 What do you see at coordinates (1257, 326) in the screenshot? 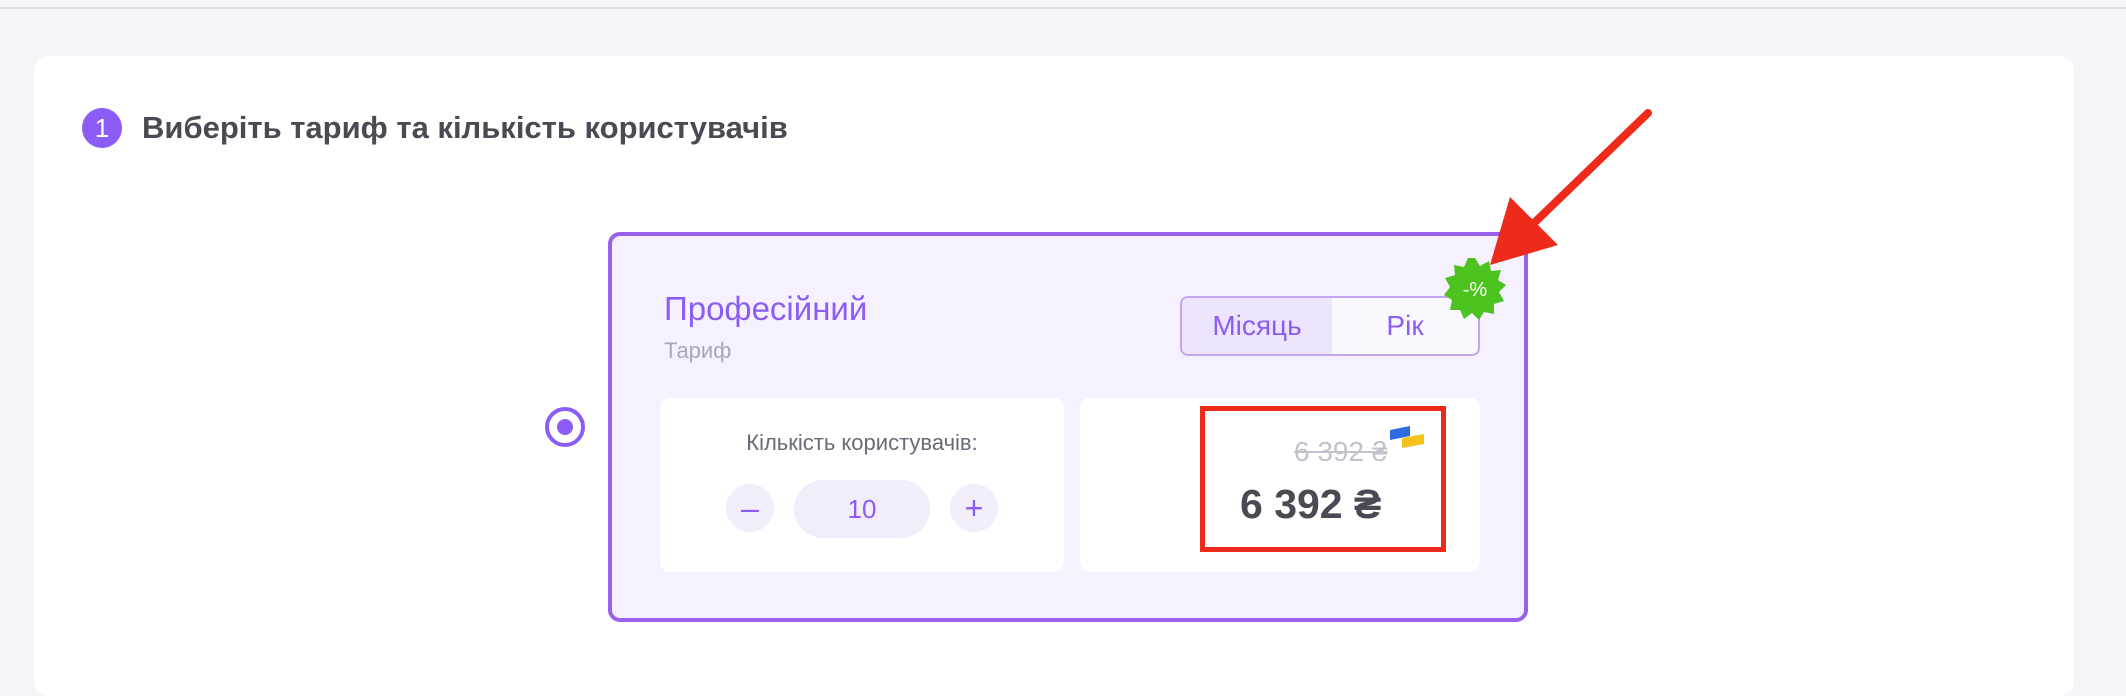
I see `billing-month-option: Місяць` at bounding box center [1257, 326].